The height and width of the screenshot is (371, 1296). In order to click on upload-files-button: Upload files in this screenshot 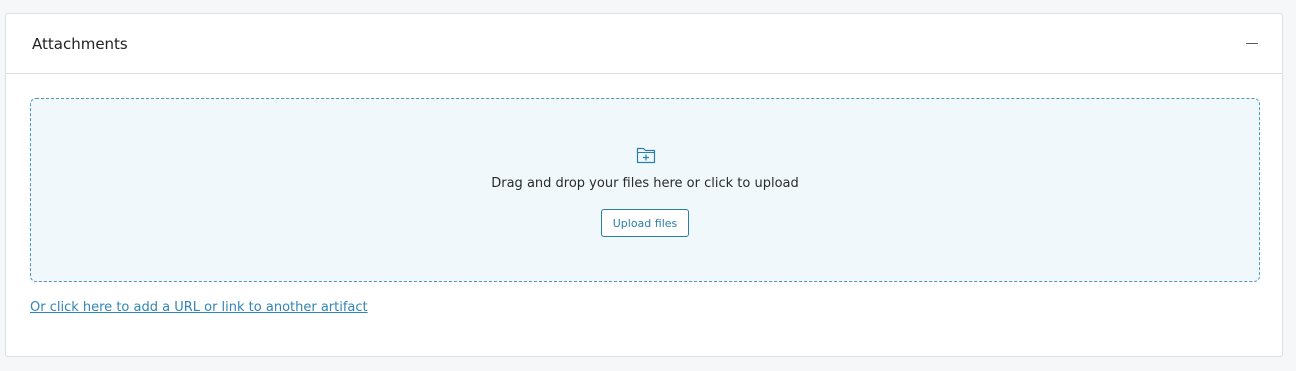, I will do `click(645, 223)`.